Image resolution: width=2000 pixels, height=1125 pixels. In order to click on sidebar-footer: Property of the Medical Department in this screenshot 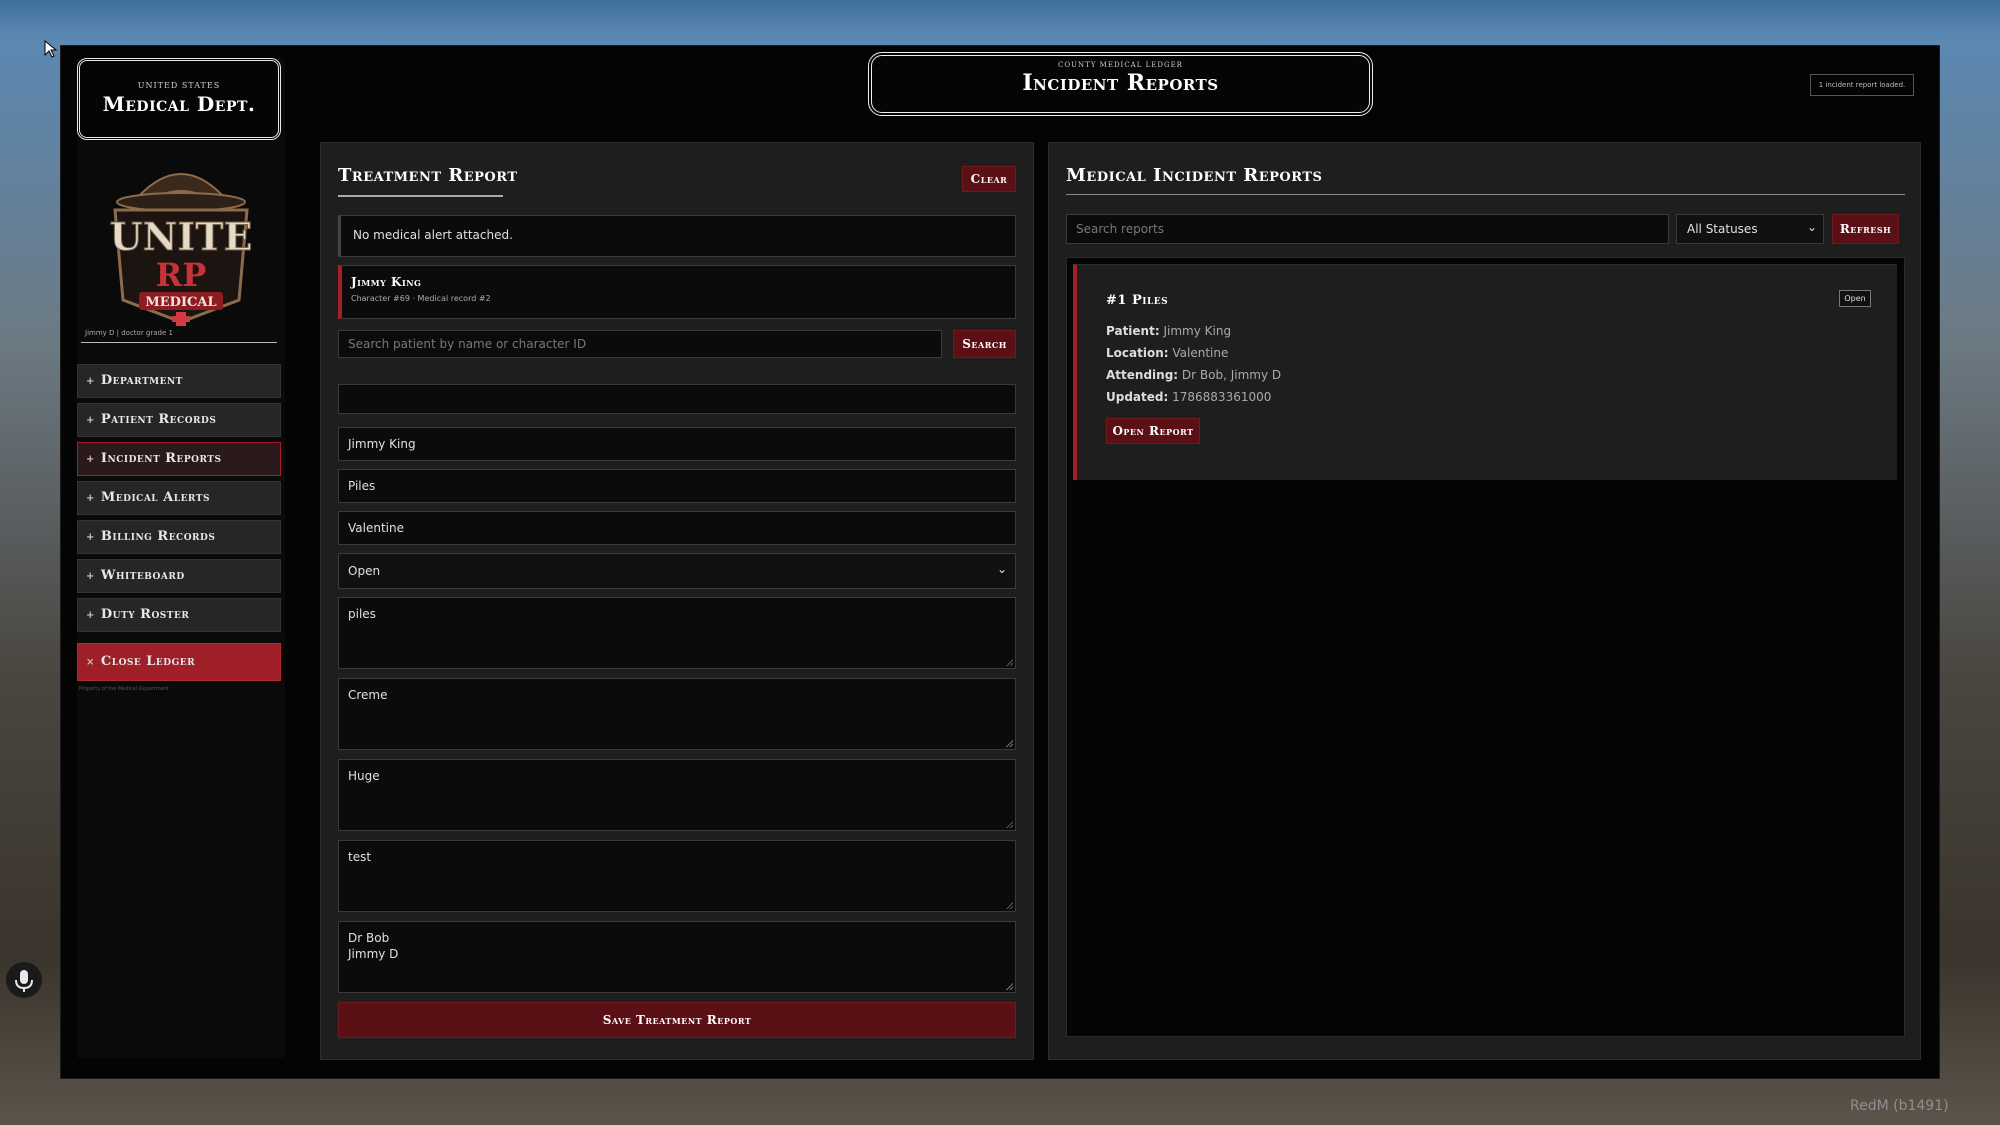, I will do `click(124, 689)`.